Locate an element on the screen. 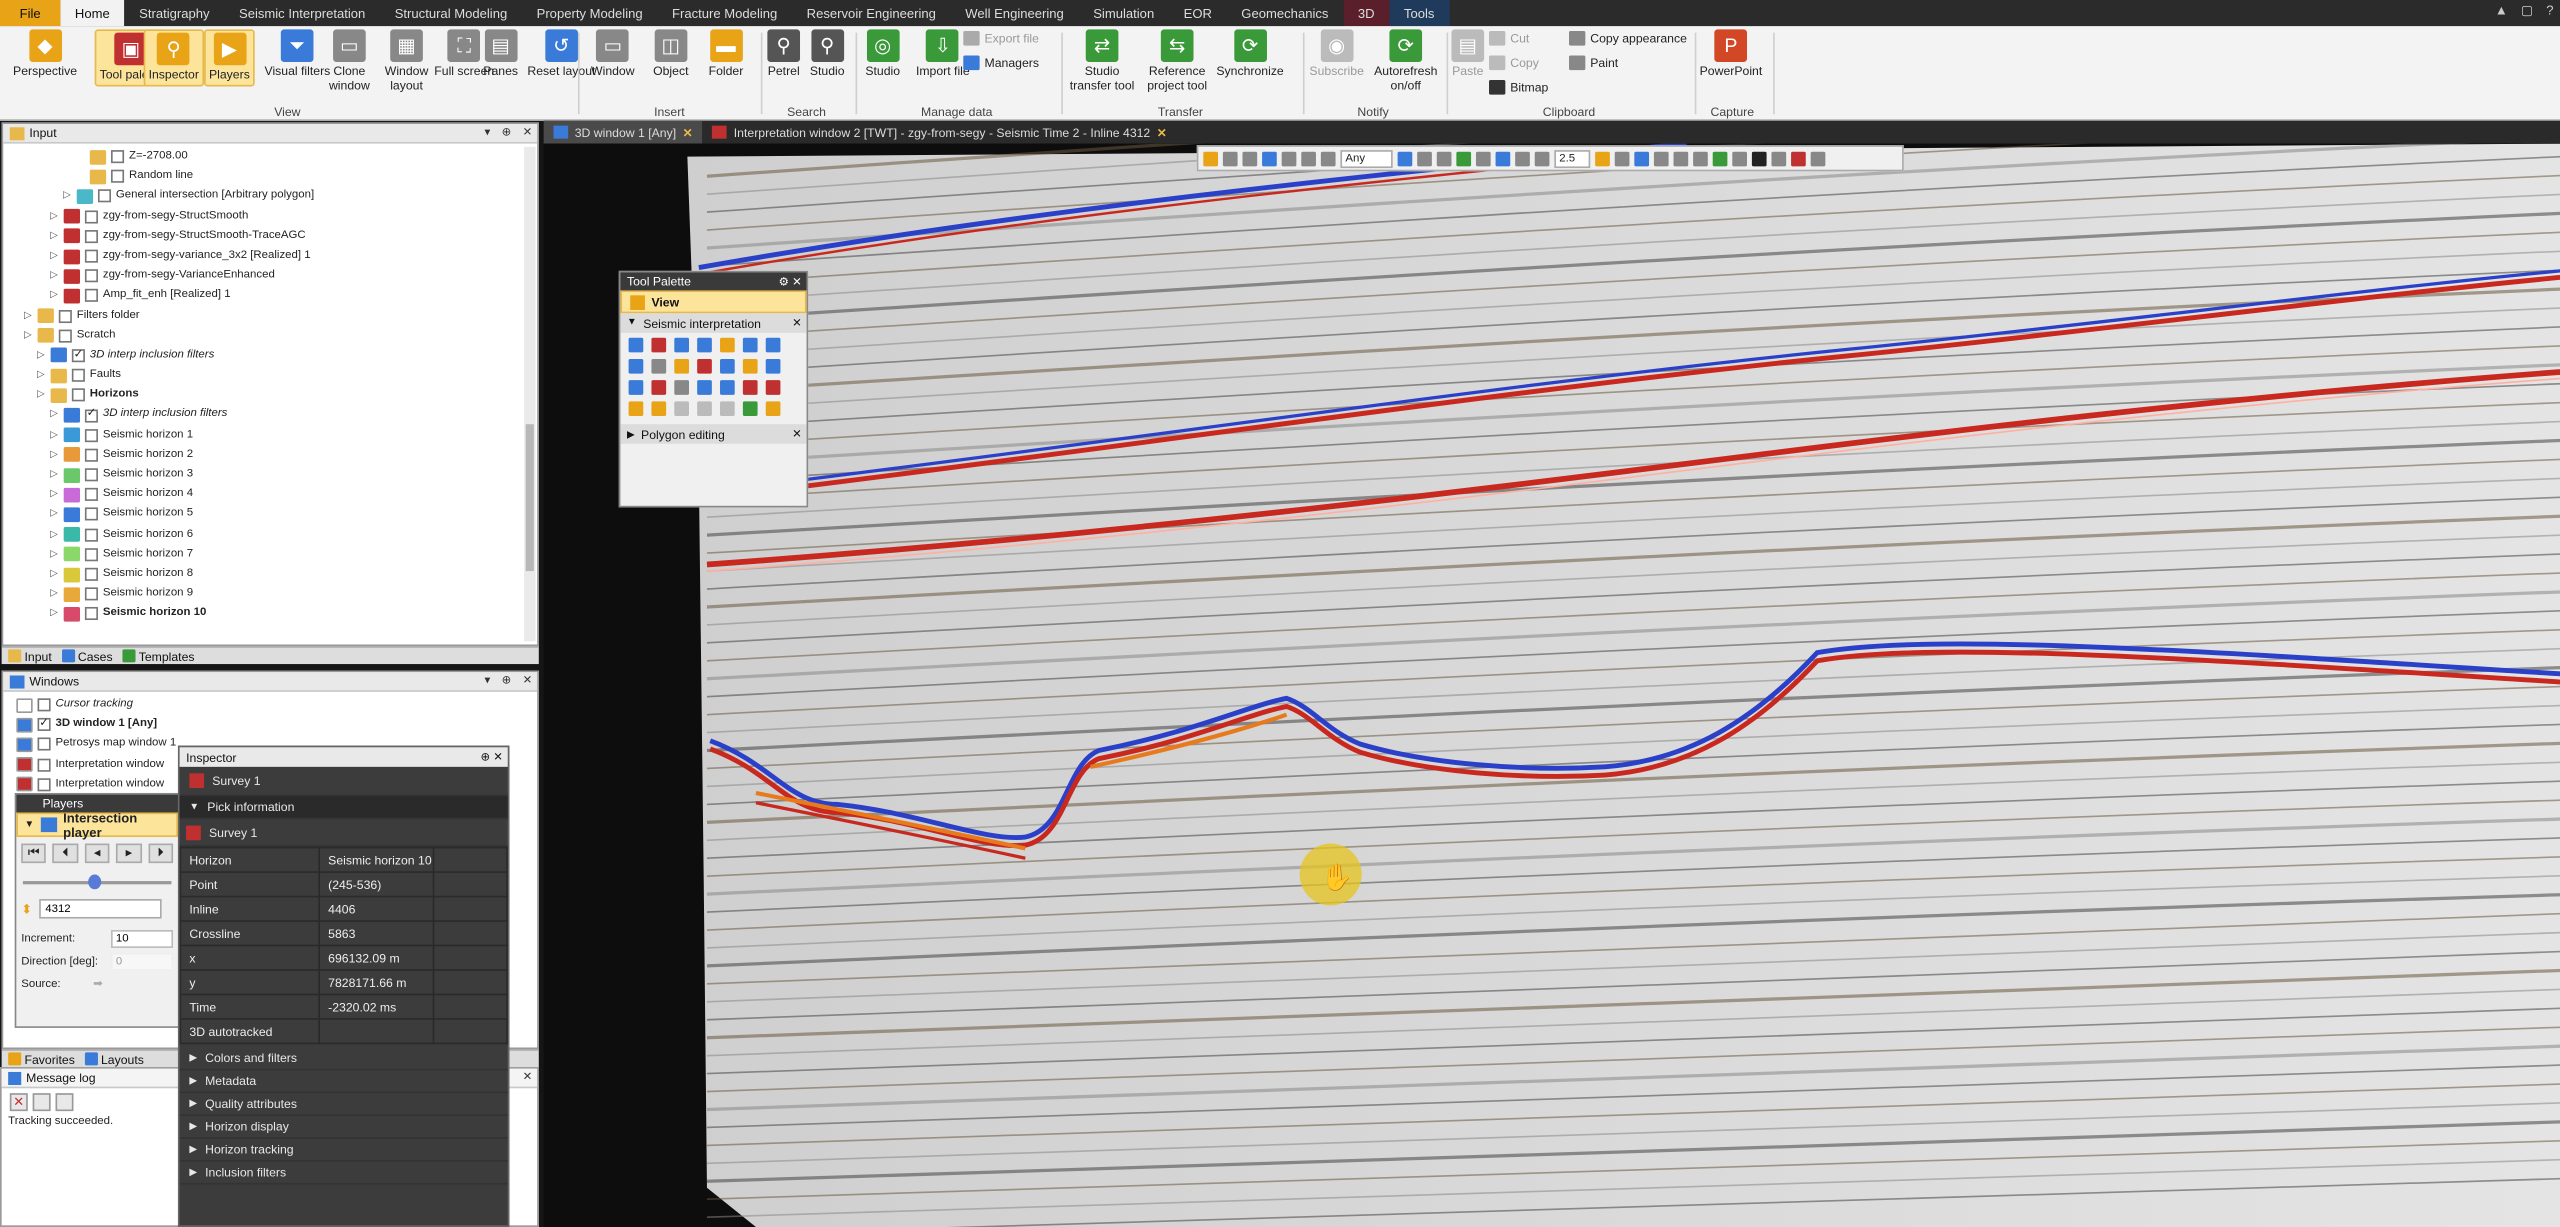  window-button: ▭ Window is located at coordinates (613, 54).